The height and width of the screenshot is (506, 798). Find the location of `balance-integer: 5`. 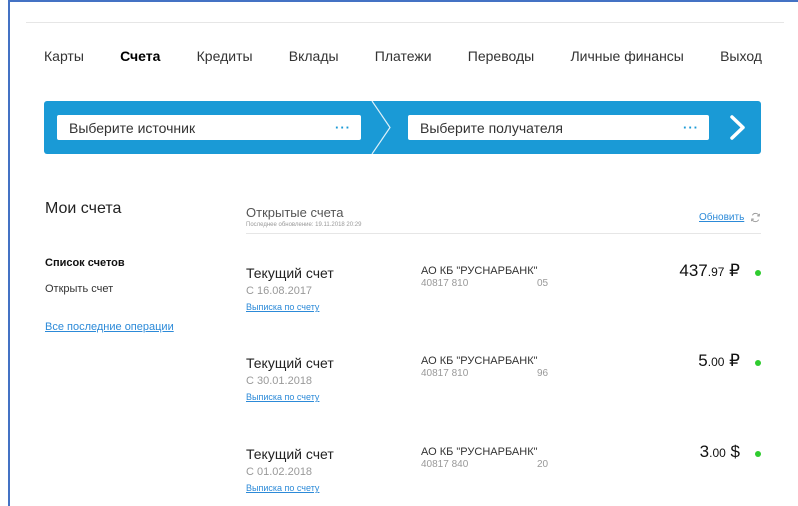

balance-integer: 5 is located at coordinates (703, 360).